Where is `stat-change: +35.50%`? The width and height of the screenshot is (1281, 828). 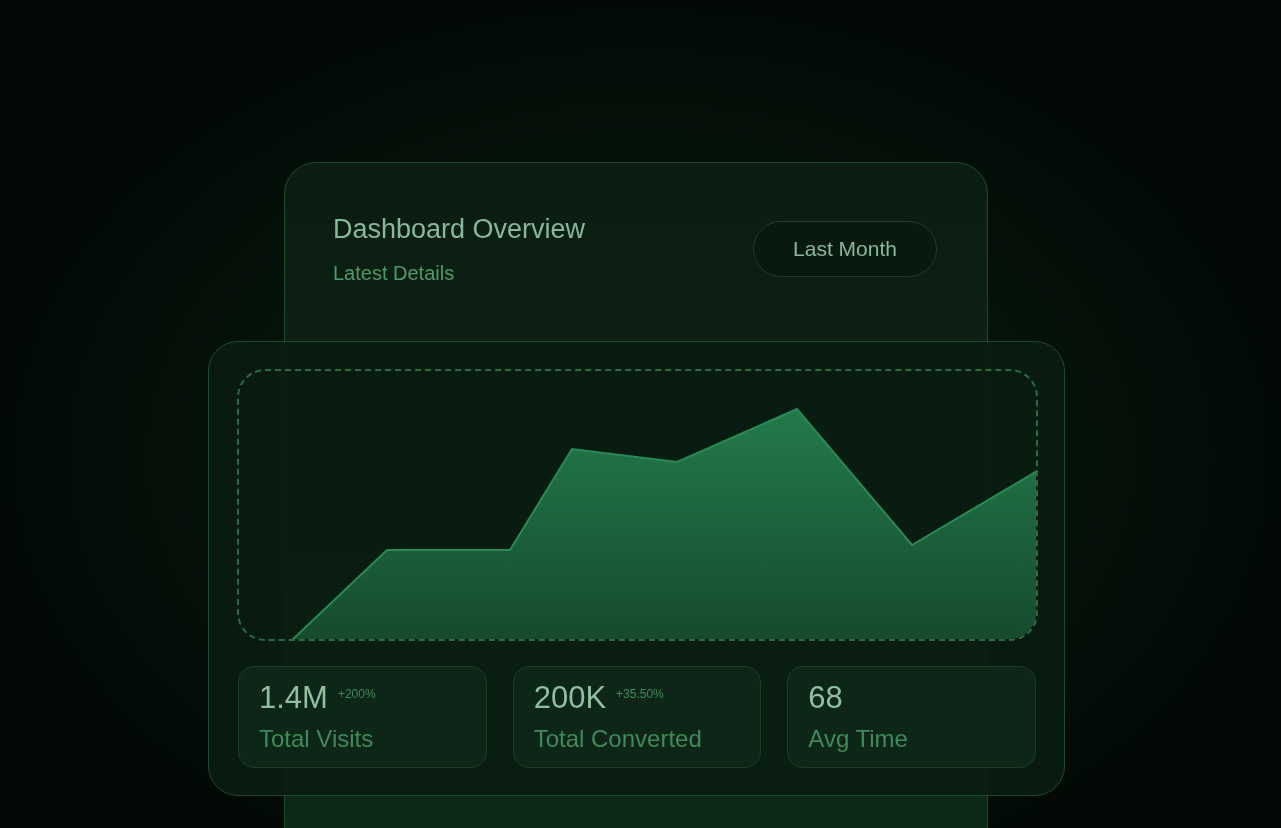 stat-change: +35.50% is located at coordinates (640, 694).